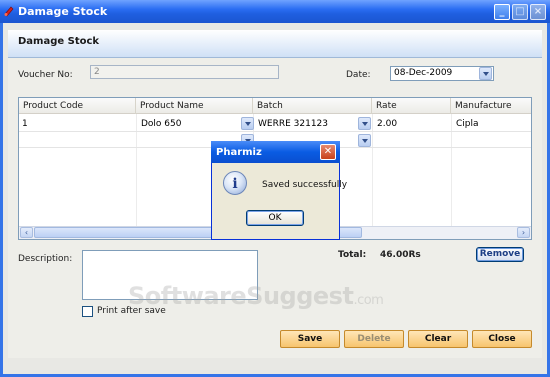  I want to click on maximize-icon: □, so click(520, 11).